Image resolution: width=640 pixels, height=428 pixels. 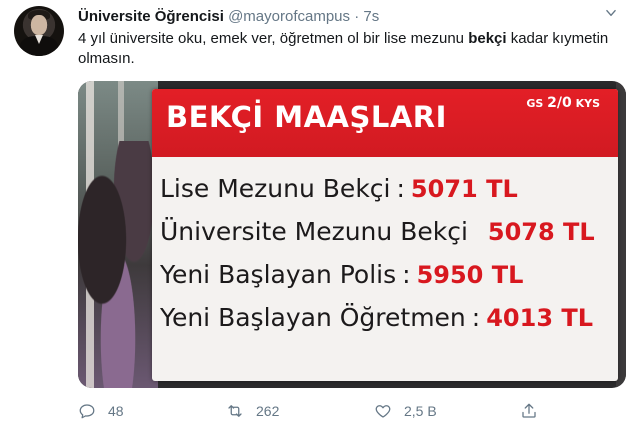 I want to click on tweet-actions: 48 262 2,5 B, so click(x=338, y=411).